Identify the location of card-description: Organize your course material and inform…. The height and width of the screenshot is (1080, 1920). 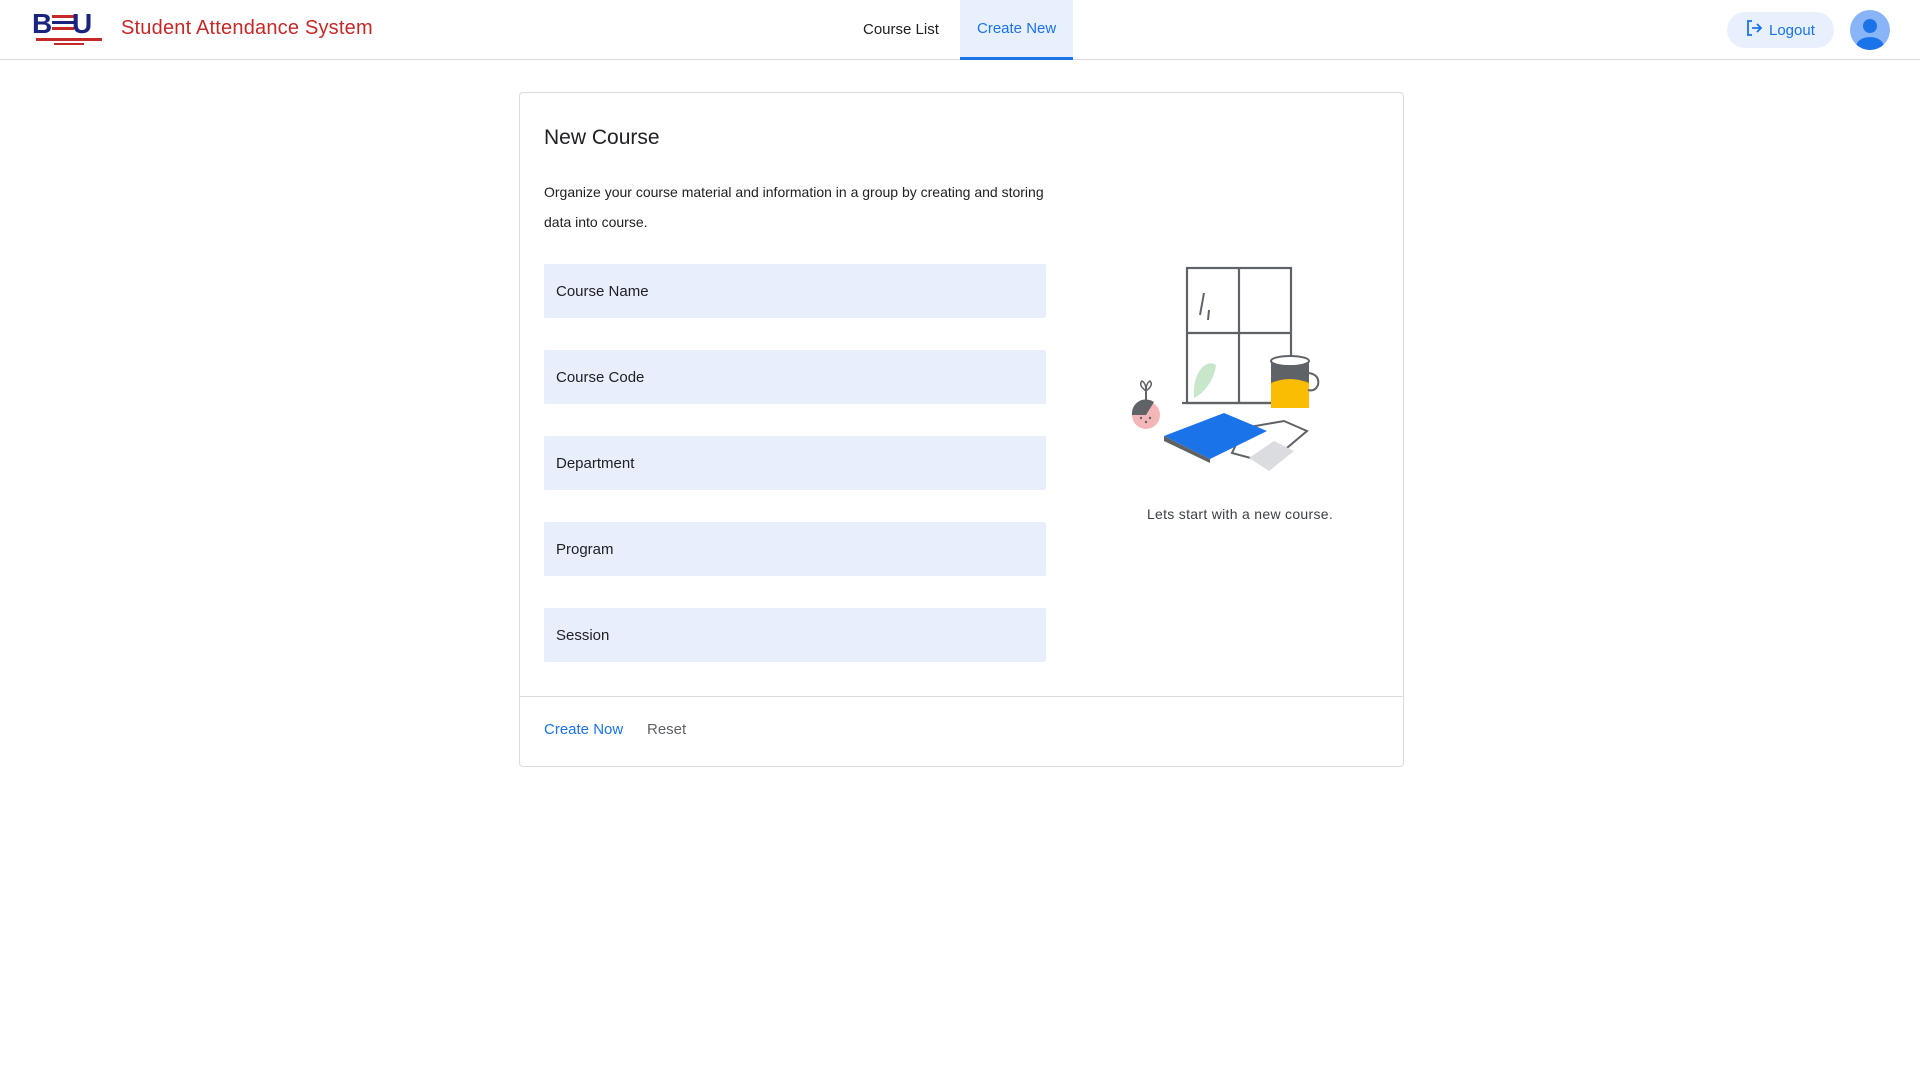
(794, 207).